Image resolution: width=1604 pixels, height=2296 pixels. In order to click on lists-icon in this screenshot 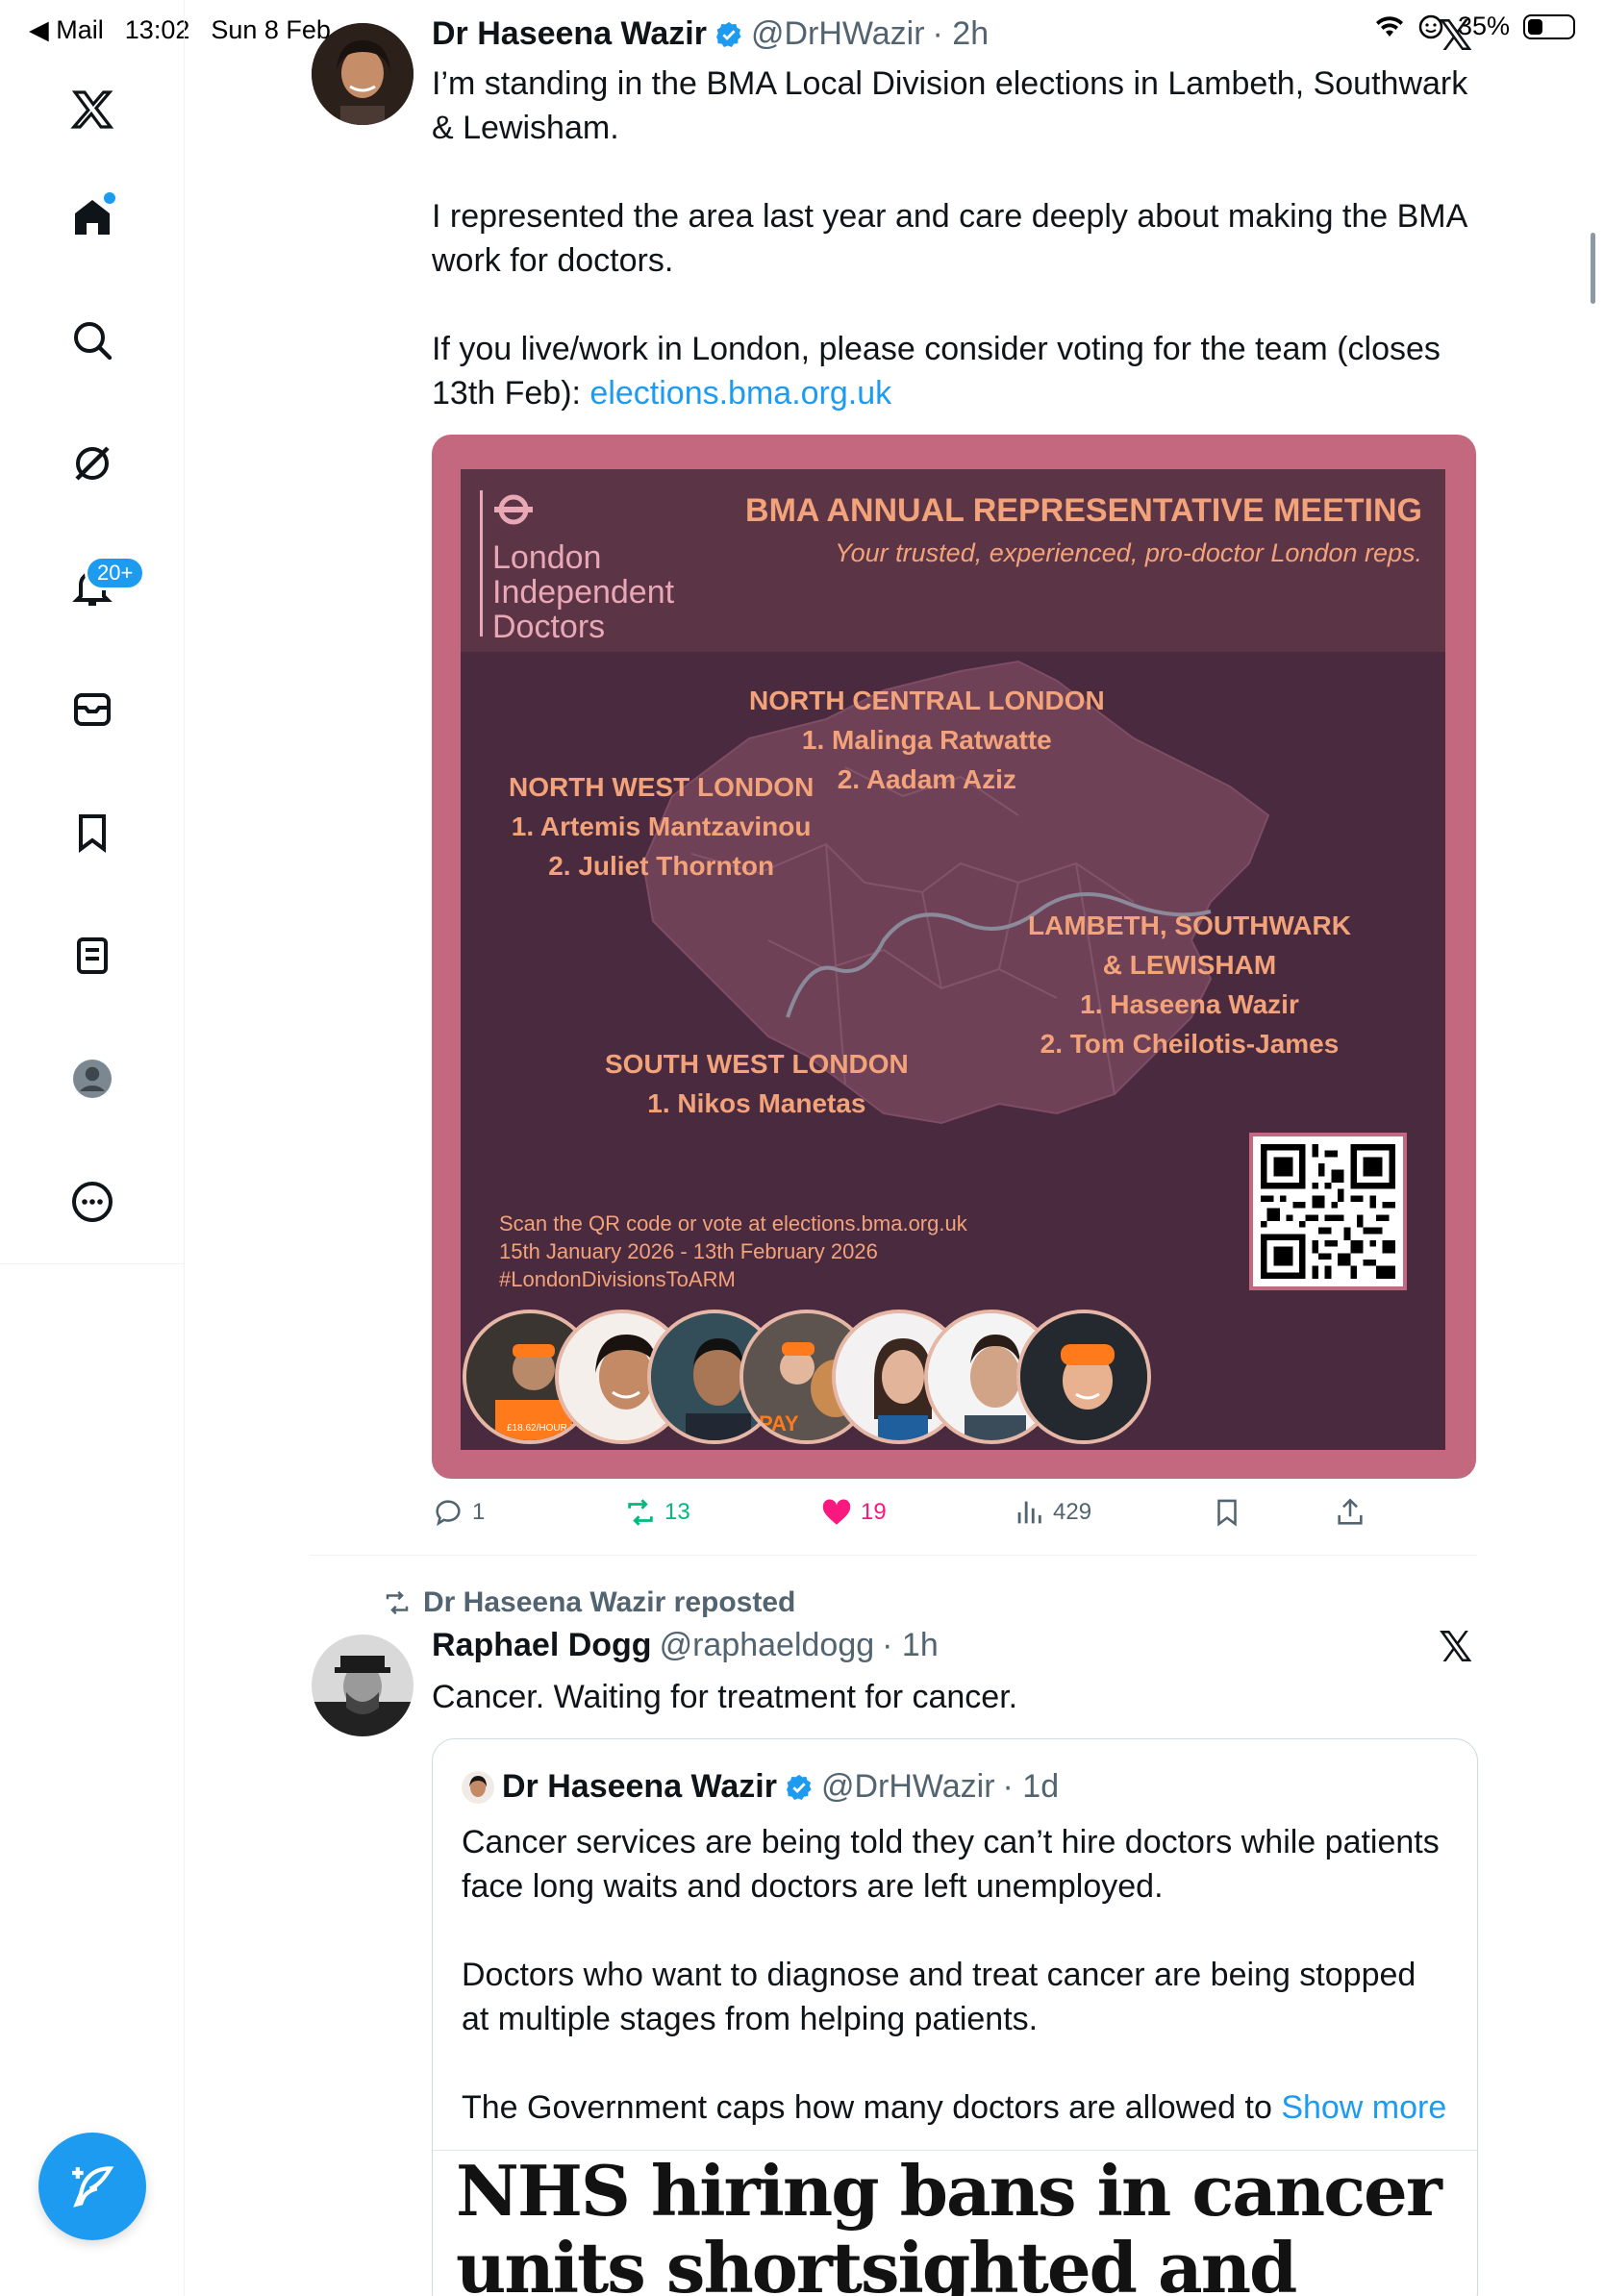, I will do `click(92, 956)`.